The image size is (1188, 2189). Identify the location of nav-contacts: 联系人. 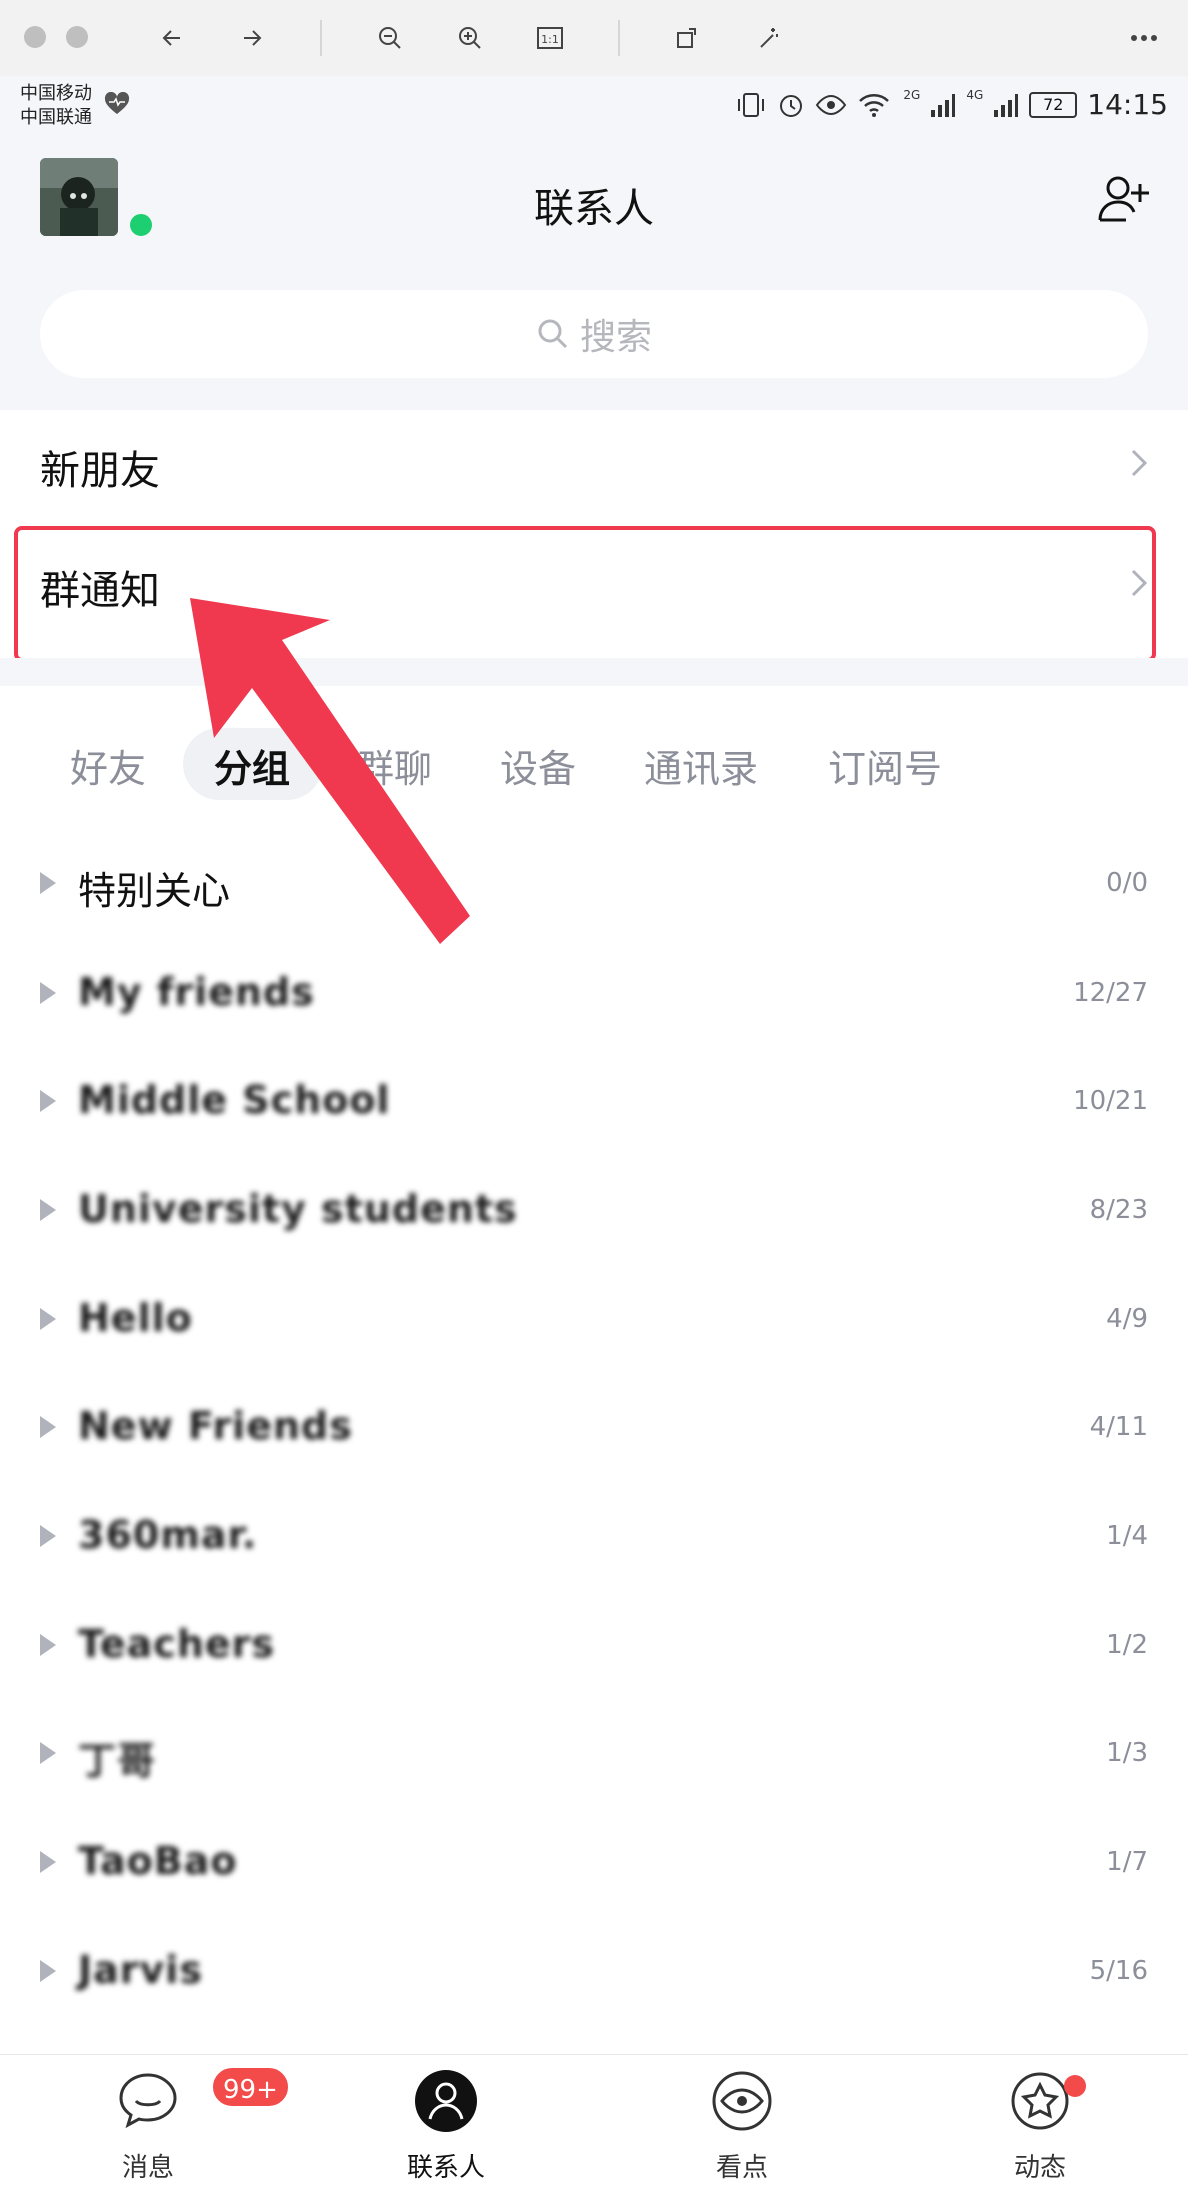
(446, 2122).